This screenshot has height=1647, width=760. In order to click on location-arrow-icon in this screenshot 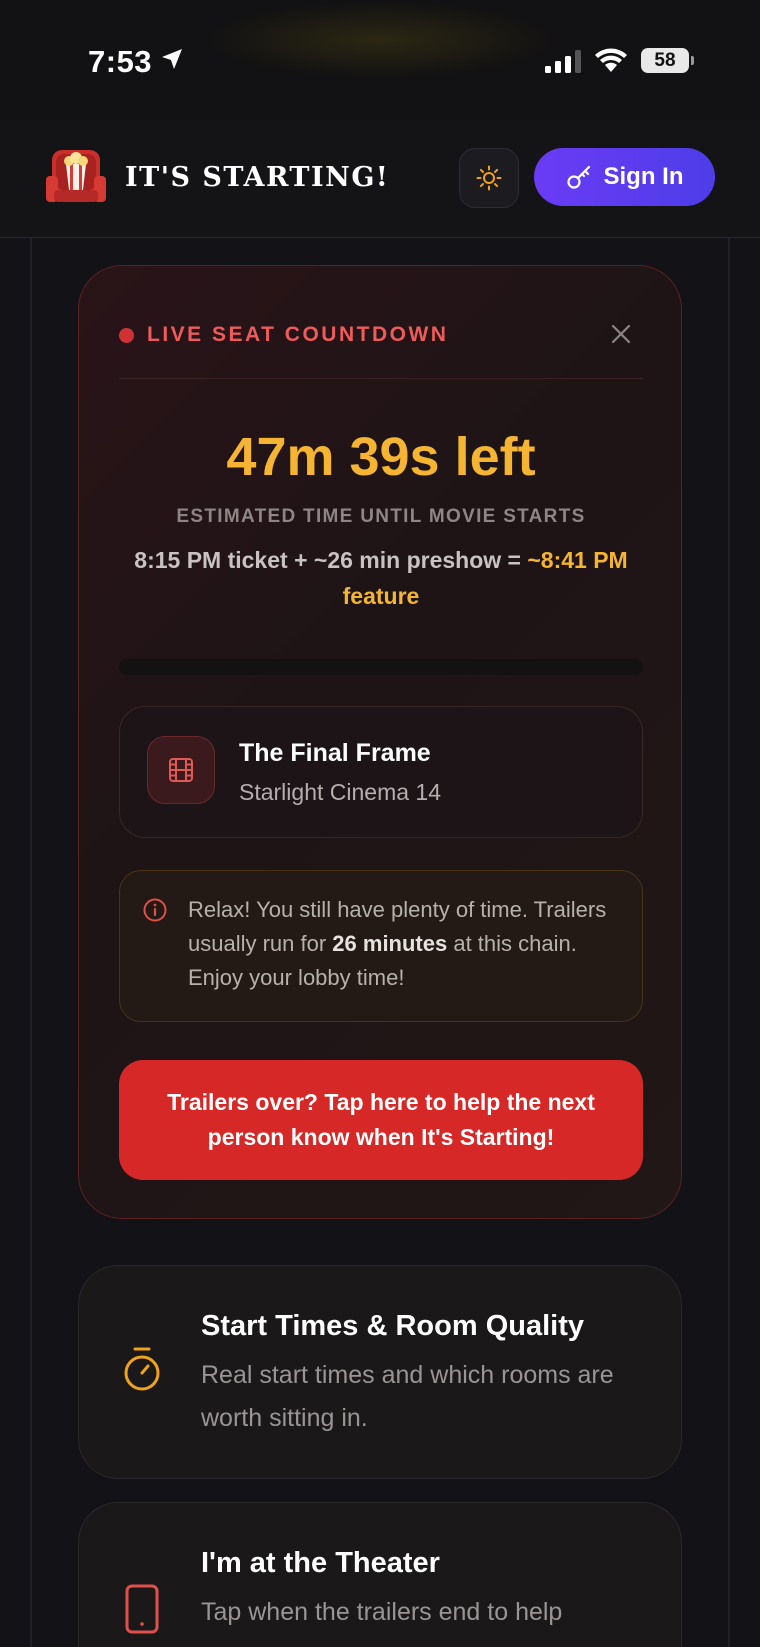, I will do `click(172, 59)`.